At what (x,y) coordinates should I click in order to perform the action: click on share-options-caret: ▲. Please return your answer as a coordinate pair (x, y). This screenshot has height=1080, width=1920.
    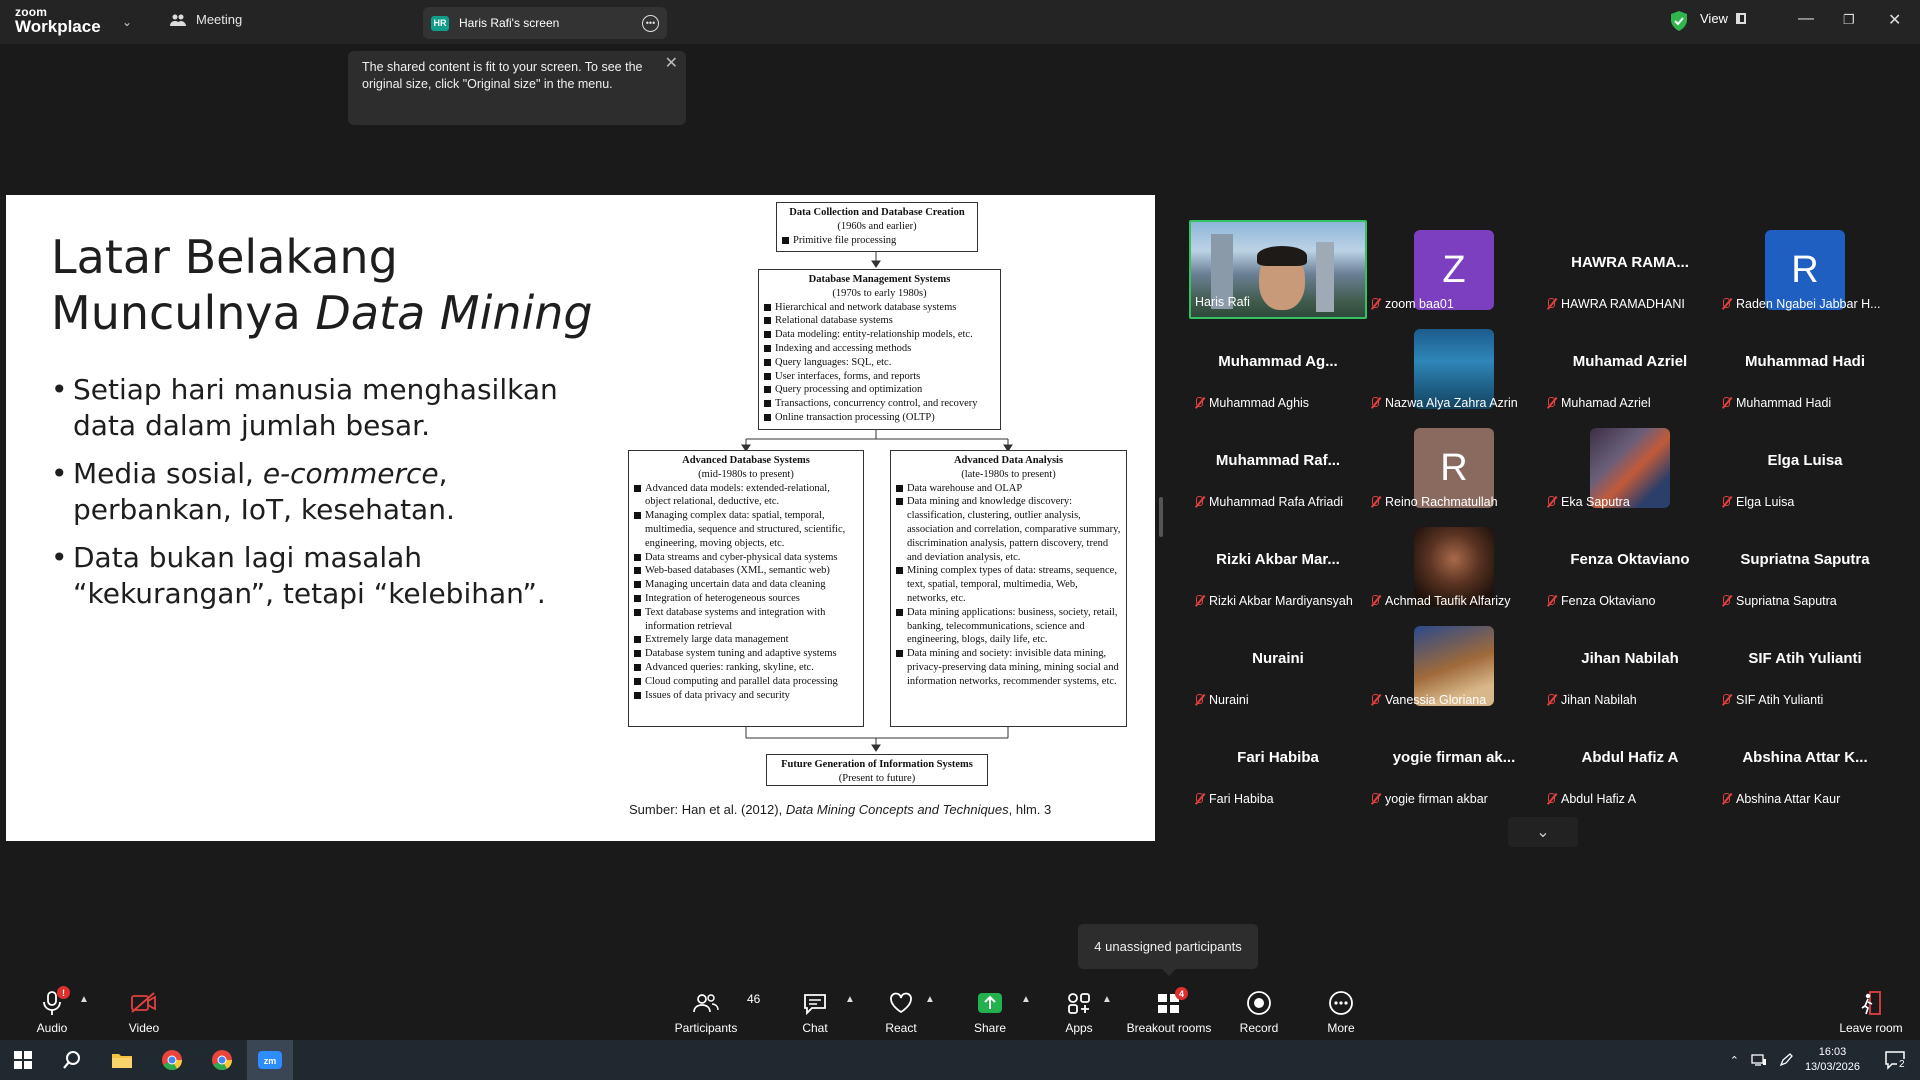
    Looking at the image, I should click on (1026, 999).